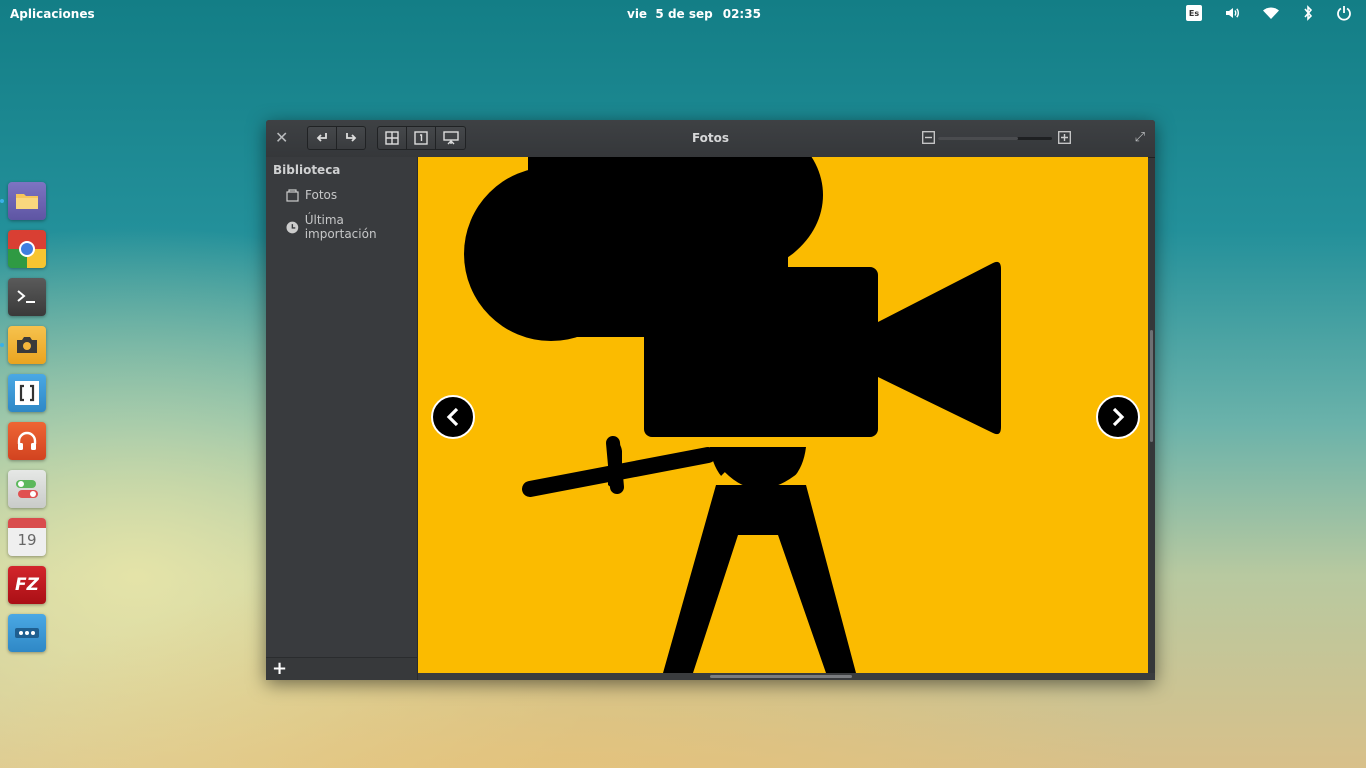  Describe the element at coordinates (670, 14) in the screenshot. I see `clock-date: vie 5 de sep` at that location.